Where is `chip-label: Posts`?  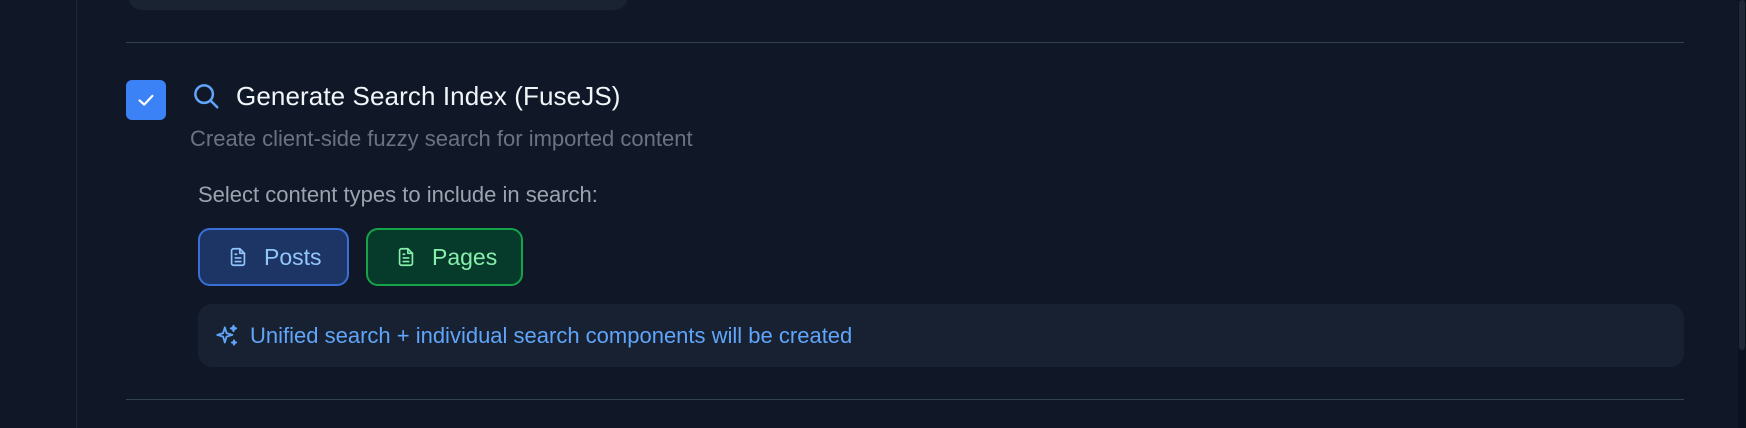
chip-label: Posts is located at coordinates (293, 256).